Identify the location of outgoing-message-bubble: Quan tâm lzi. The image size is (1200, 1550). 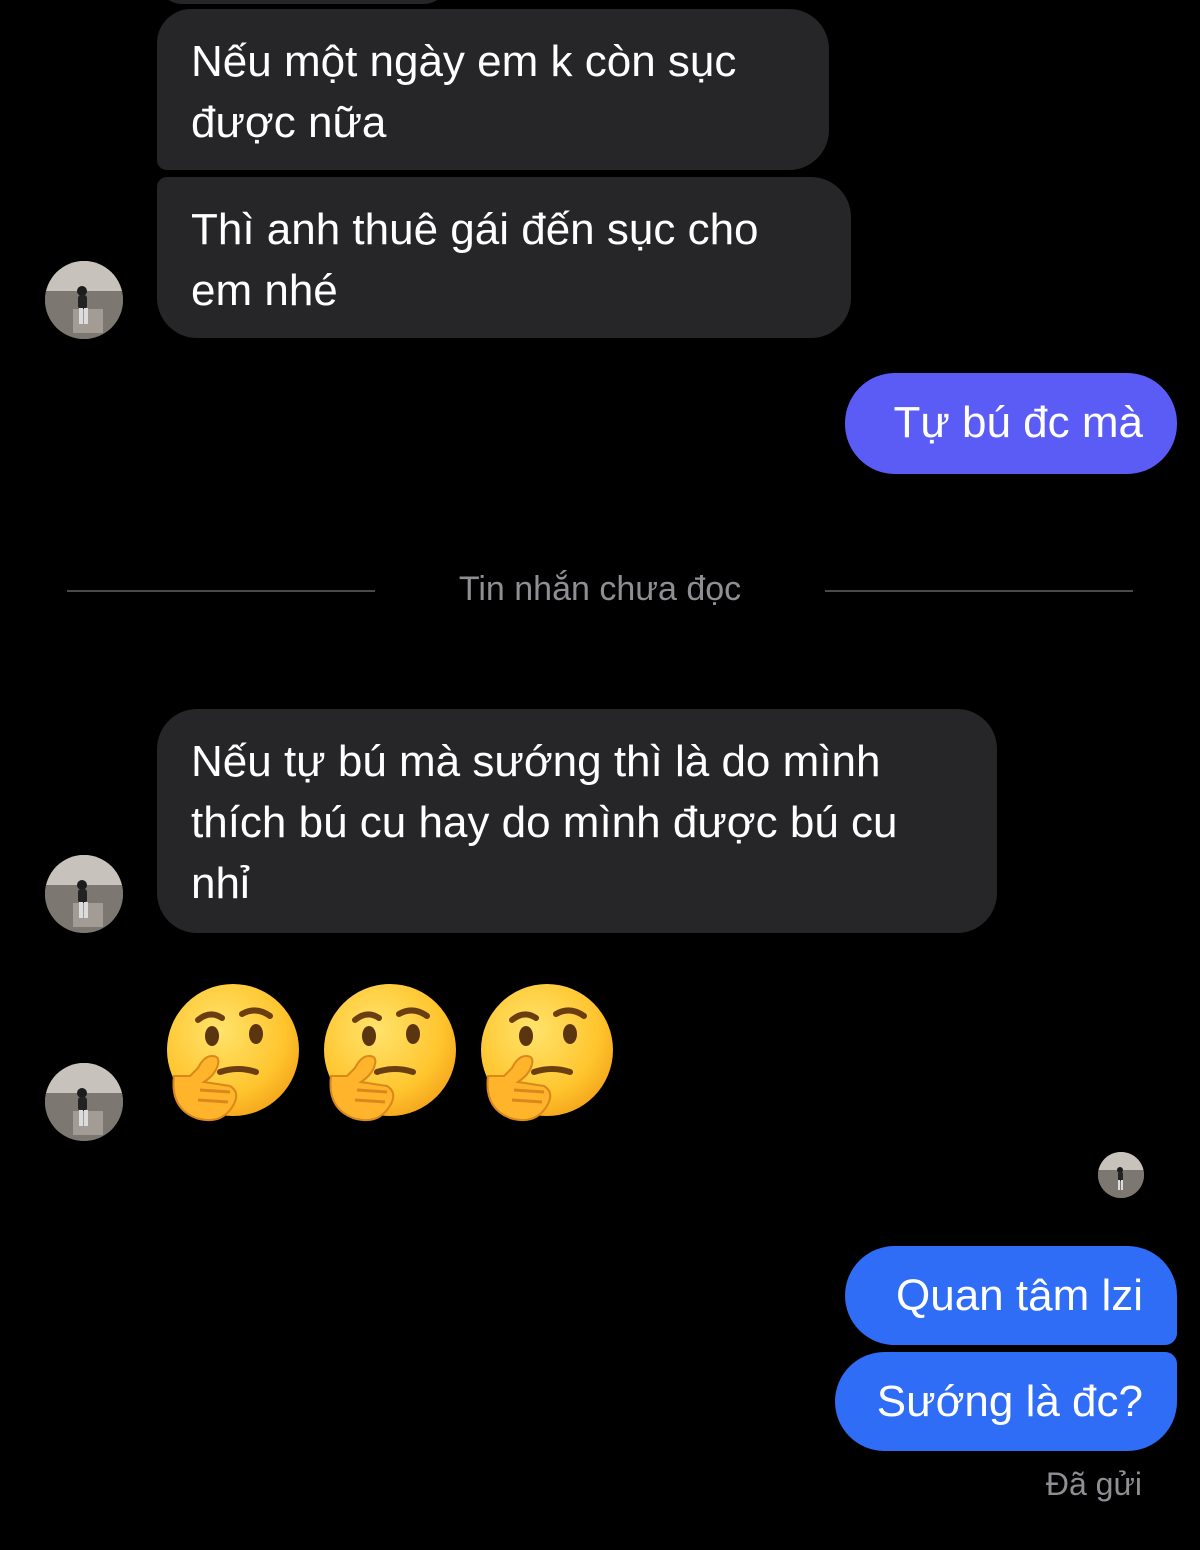
(1011, 1295).